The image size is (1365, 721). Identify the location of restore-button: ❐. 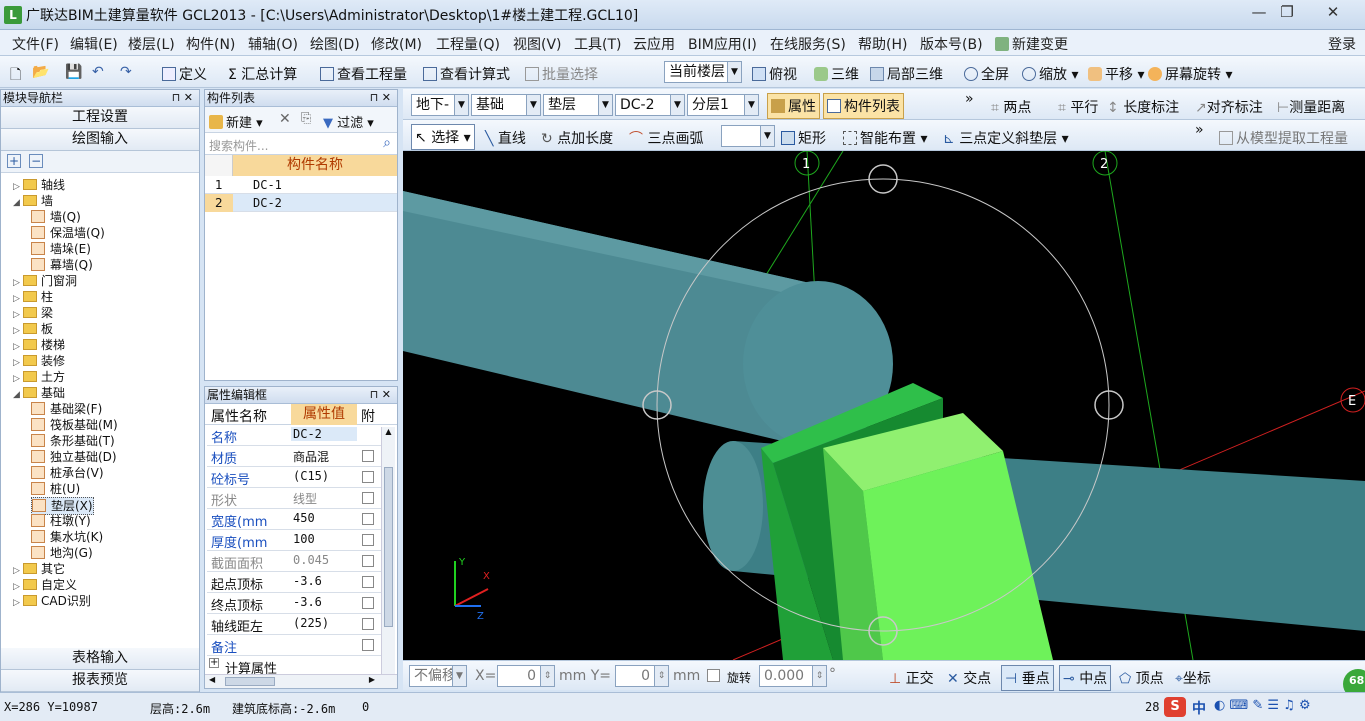
(1287, 13).